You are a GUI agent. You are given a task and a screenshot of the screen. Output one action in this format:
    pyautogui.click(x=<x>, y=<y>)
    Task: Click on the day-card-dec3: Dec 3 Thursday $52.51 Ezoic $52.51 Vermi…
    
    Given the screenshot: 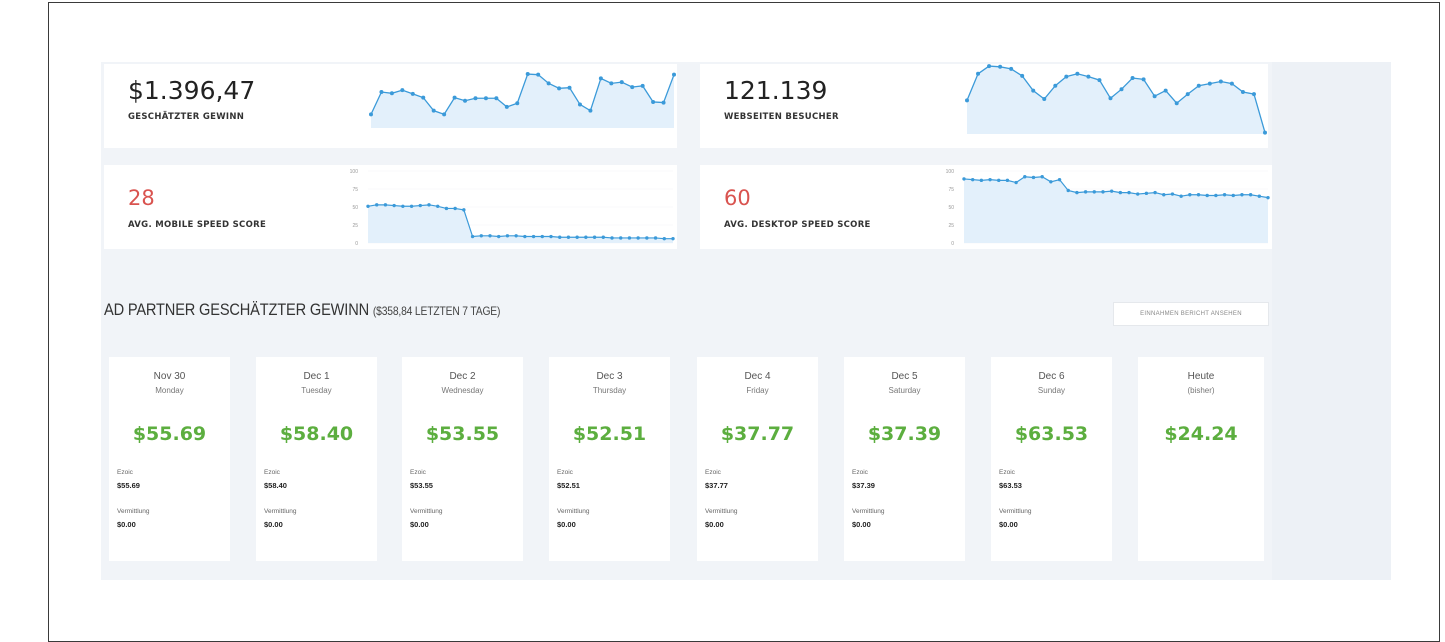 What is the action you would take?
    pyautogui.click(x=609, y=459)
    